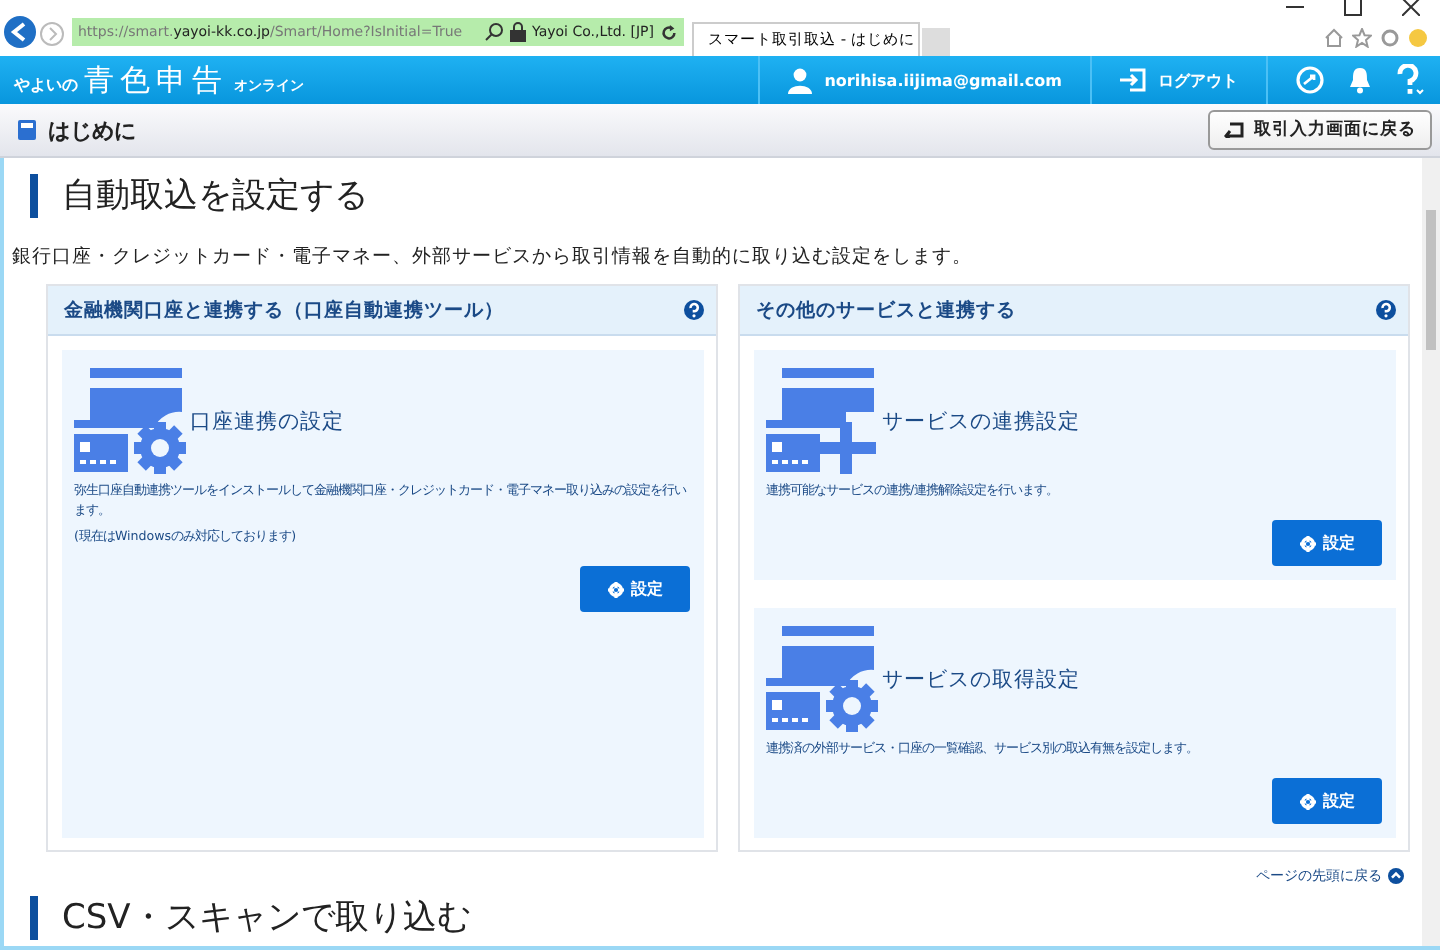 The height and width of the screenshot is (950, 1440). Describe the element at coordinates (1133, 80) in the screenshot. I see `logout-icon` at that location.